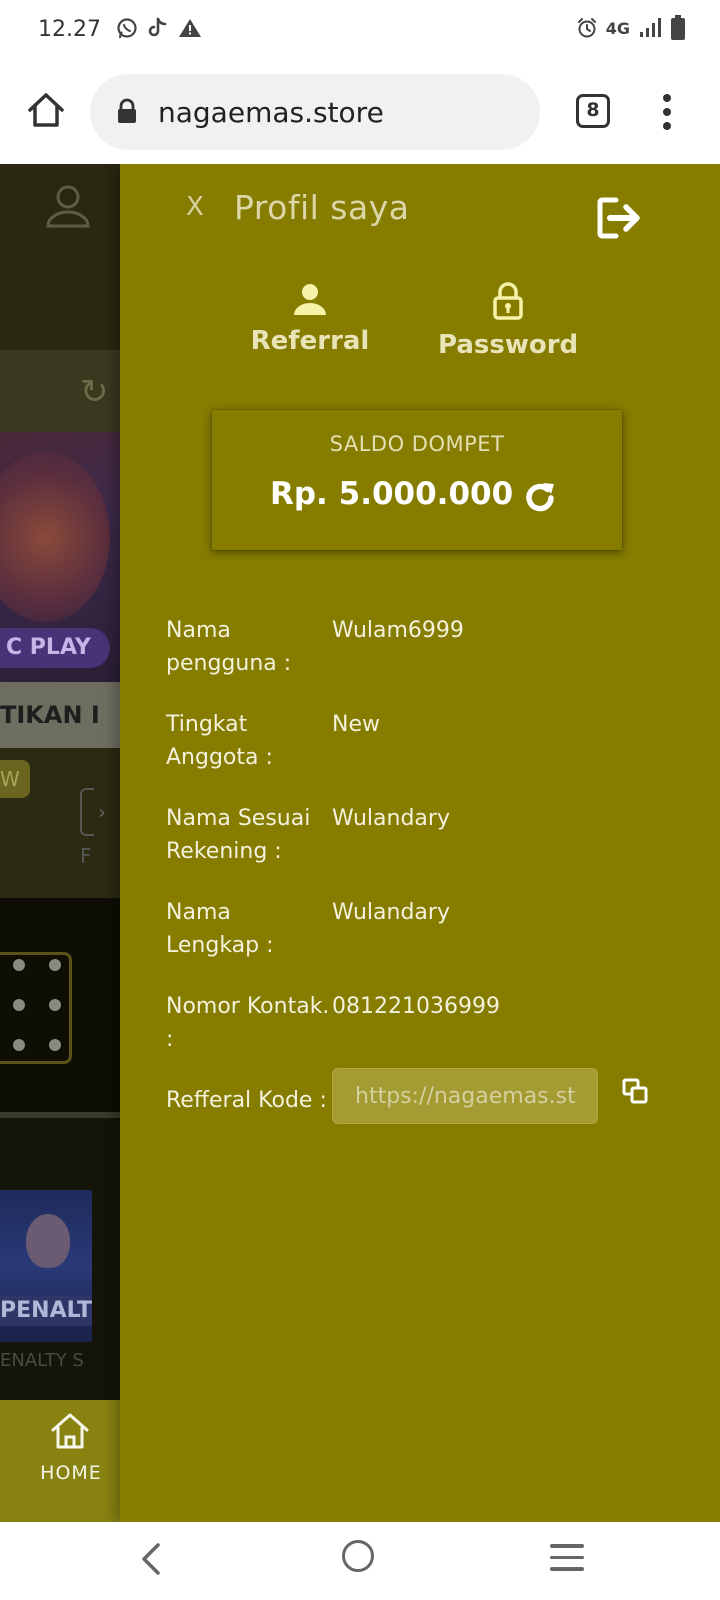 This screenshot has width=720, height=1600. What do you see at coordinates (310, 319) in the screenshot?
I see `tab-referral: Referral` at bounding box center [310, 319].